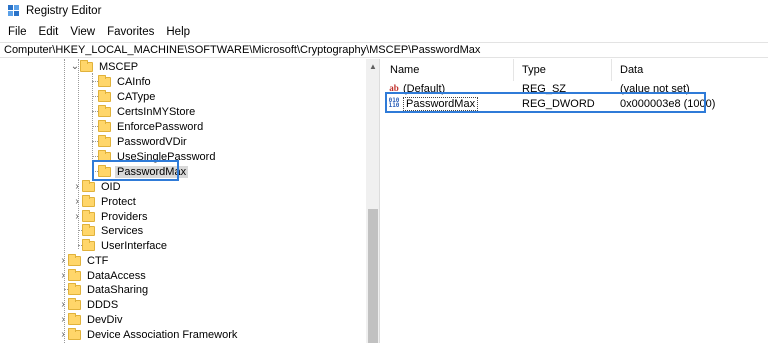 The height and width of the screenshot is (343, 768). I want to click on registry-editor-icon, so click(14, 11).